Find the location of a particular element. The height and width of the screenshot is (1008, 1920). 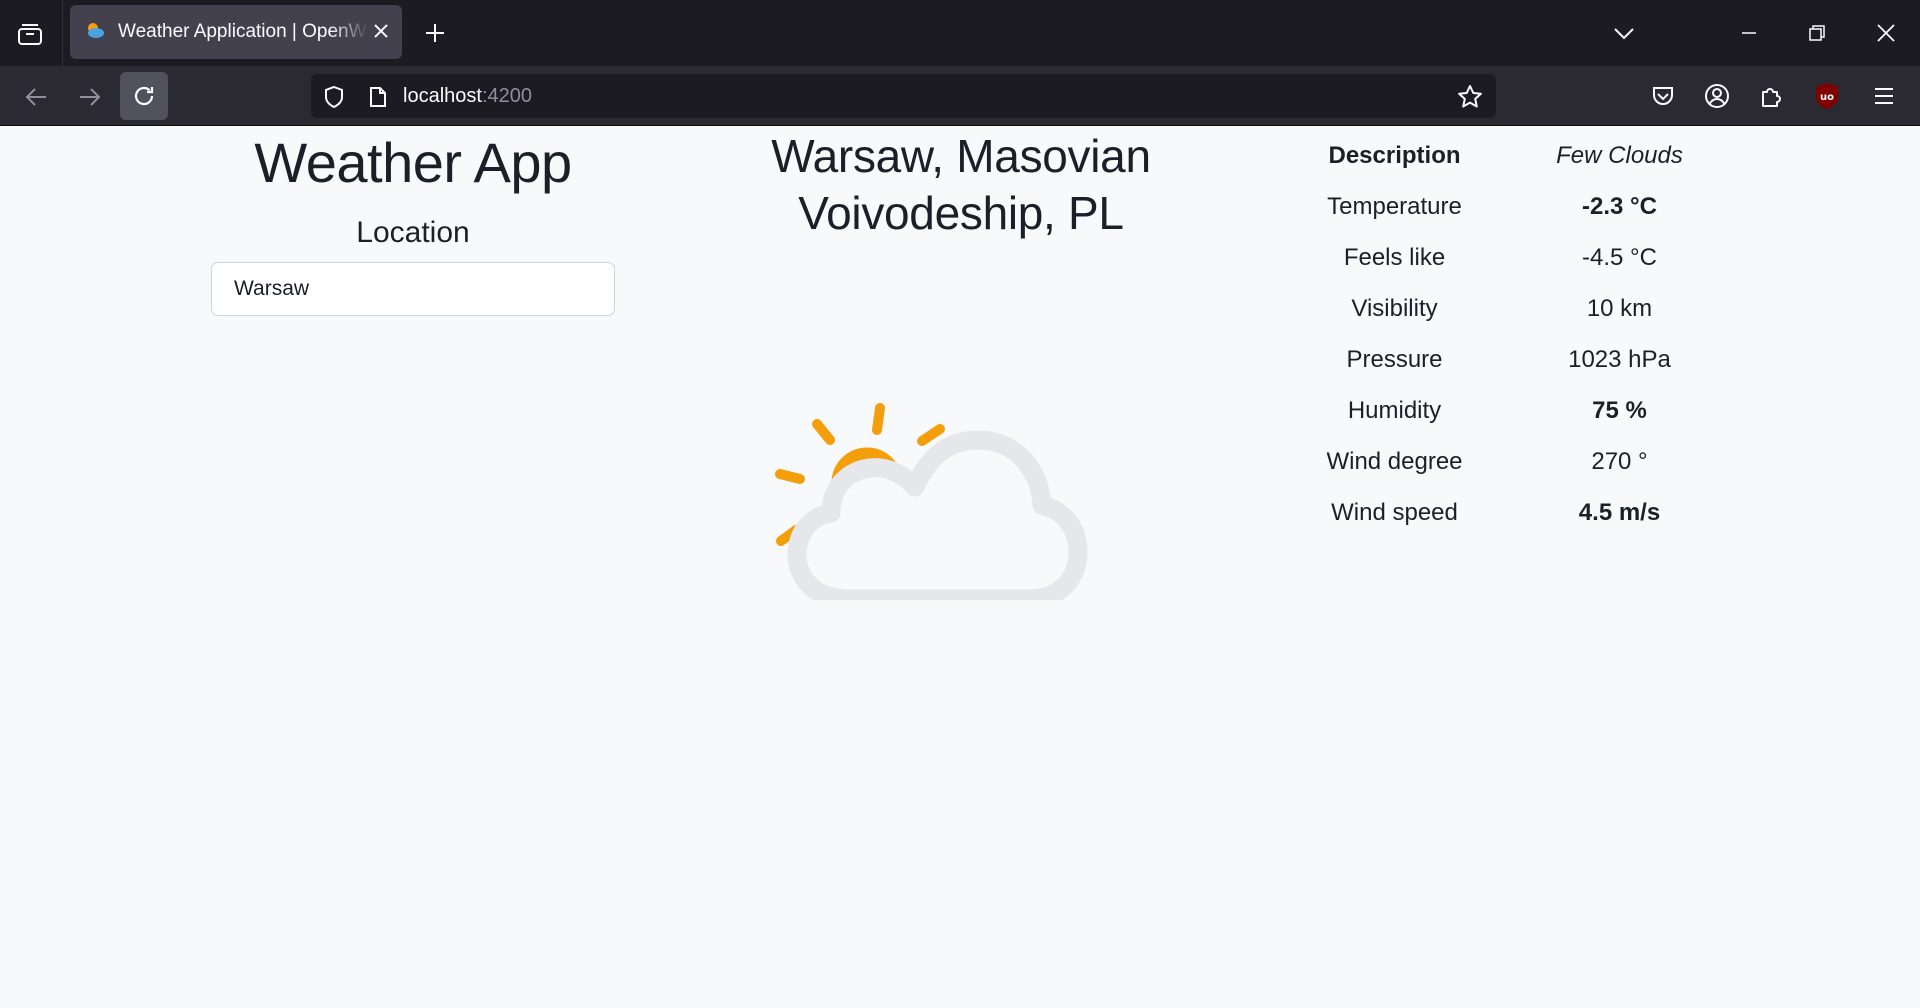

close-window-icon is located at coordinates (1886, 33).